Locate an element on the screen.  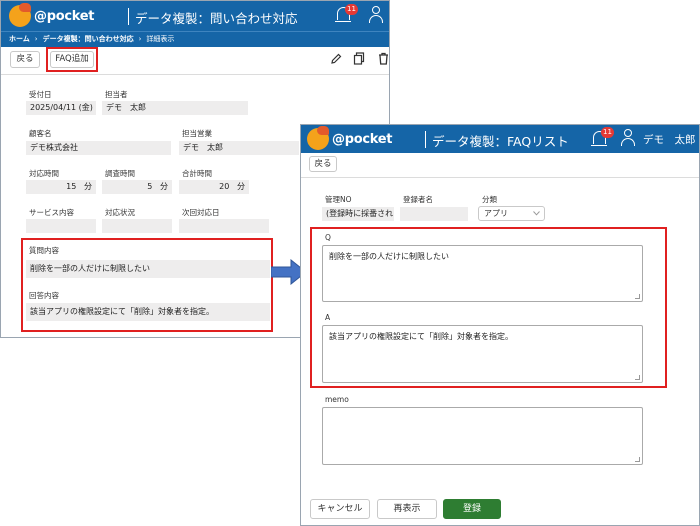
registrant-label: 登録者名 is located at coordinates (418, 199).